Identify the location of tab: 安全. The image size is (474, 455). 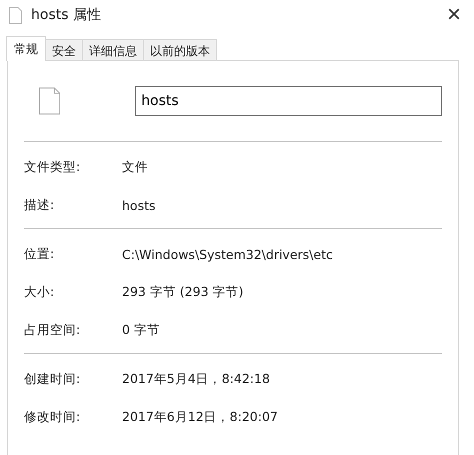
(64, 49).